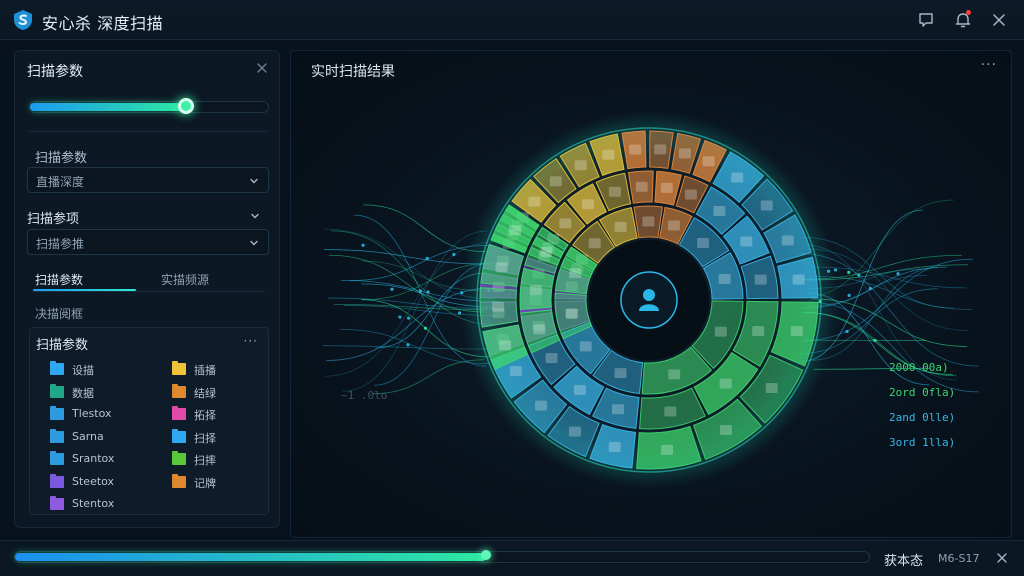 The height and width of the screenshot is (576, 1024). What do you see at coordinates (59, 314) in the screenshot?
I see `section-label: 决描阅框` at bounding box center [59, 314].